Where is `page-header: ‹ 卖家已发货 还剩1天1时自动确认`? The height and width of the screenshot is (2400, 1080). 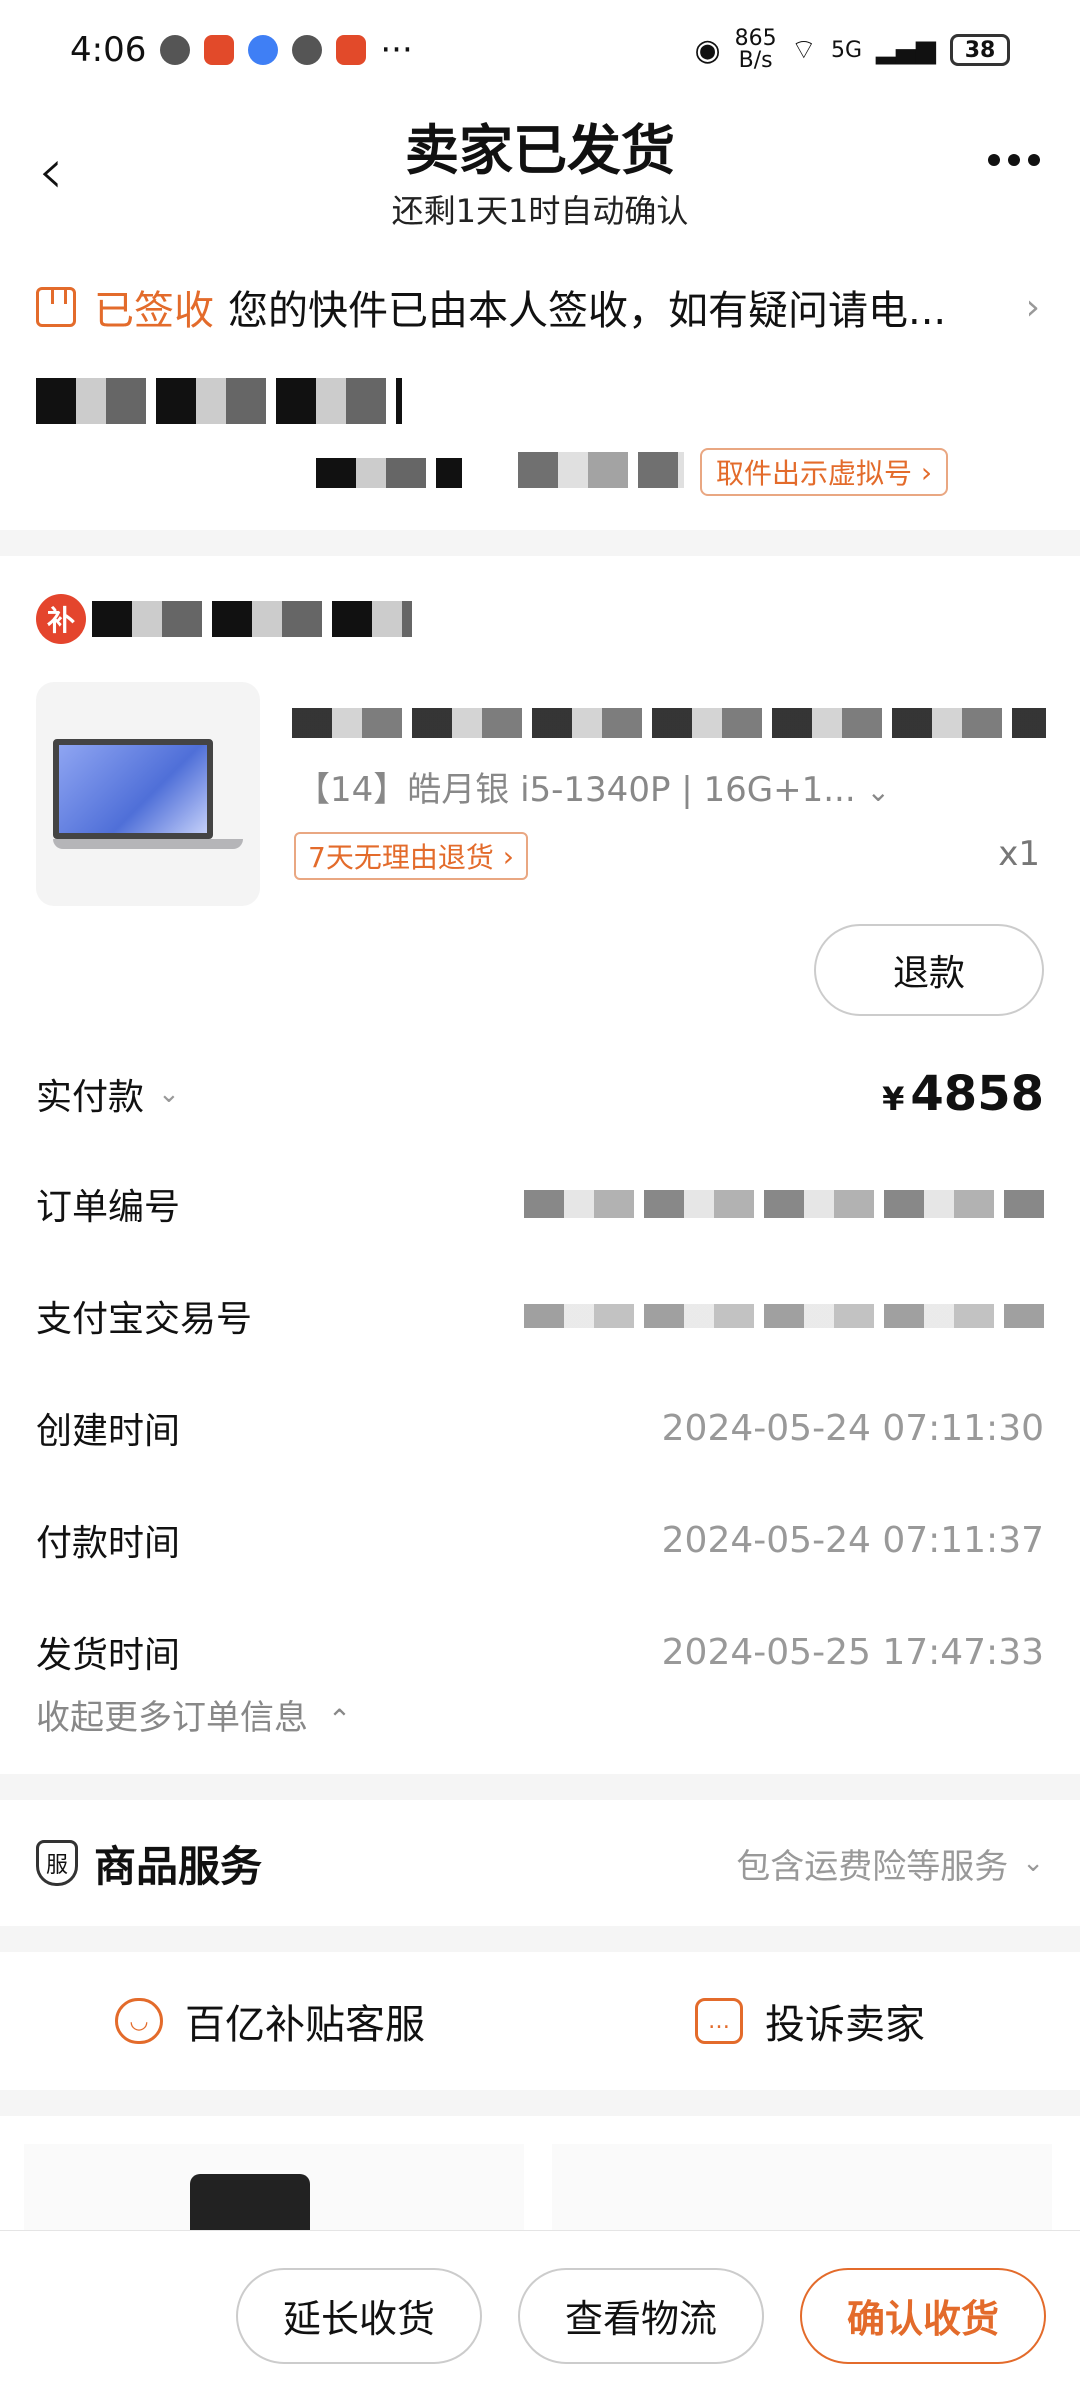 page-header: ‹ 卖家已发货 还剩1天1时自动确认 is located at coordinates (540, 175).